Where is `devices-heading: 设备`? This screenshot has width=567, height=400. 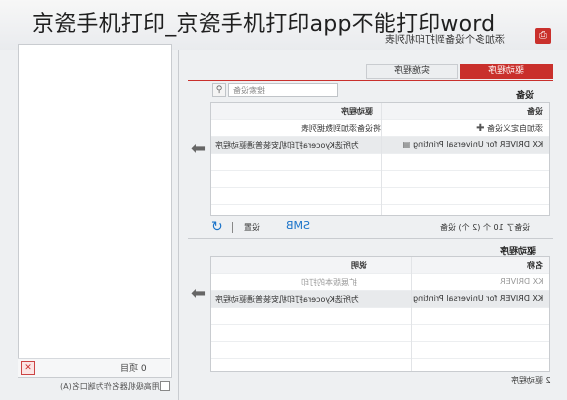 devices-heading: 设备 is located at coordinates (525, 96).